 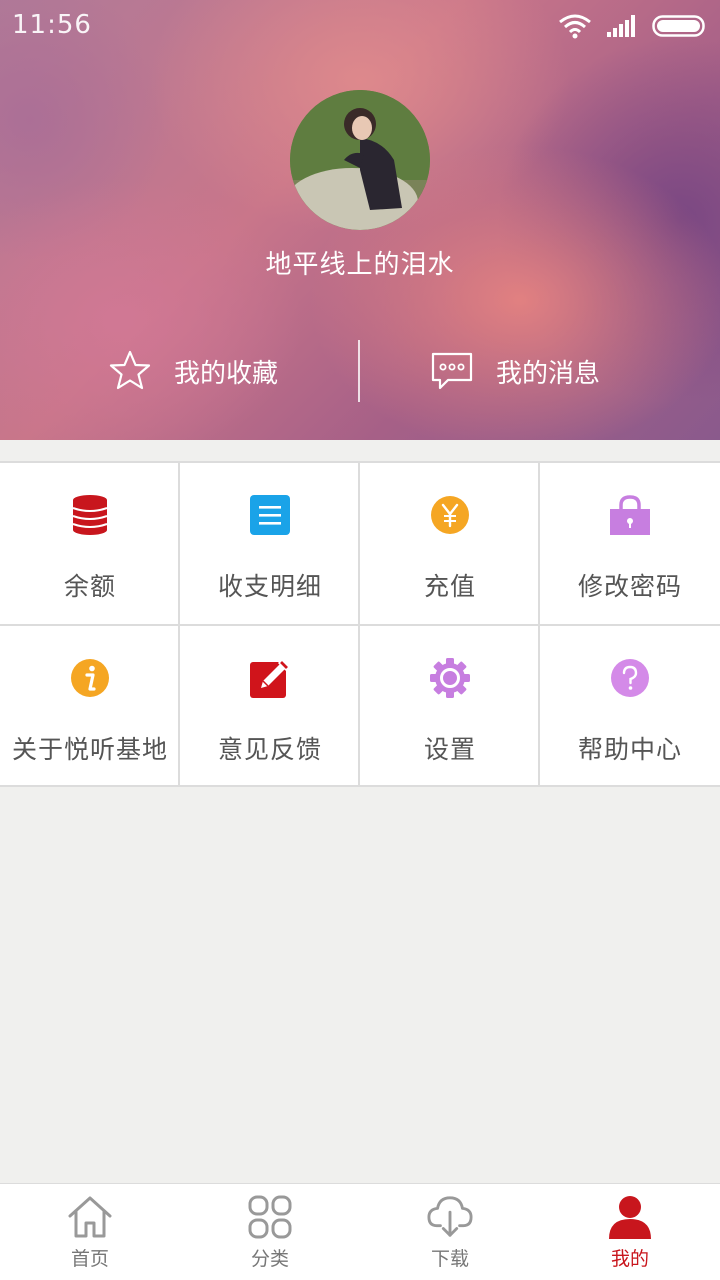 What do you see at coordinates (630, 543) in the screenshot?
I see `grid-item-change-password: 修改密码` at bounding box center [630, 543].